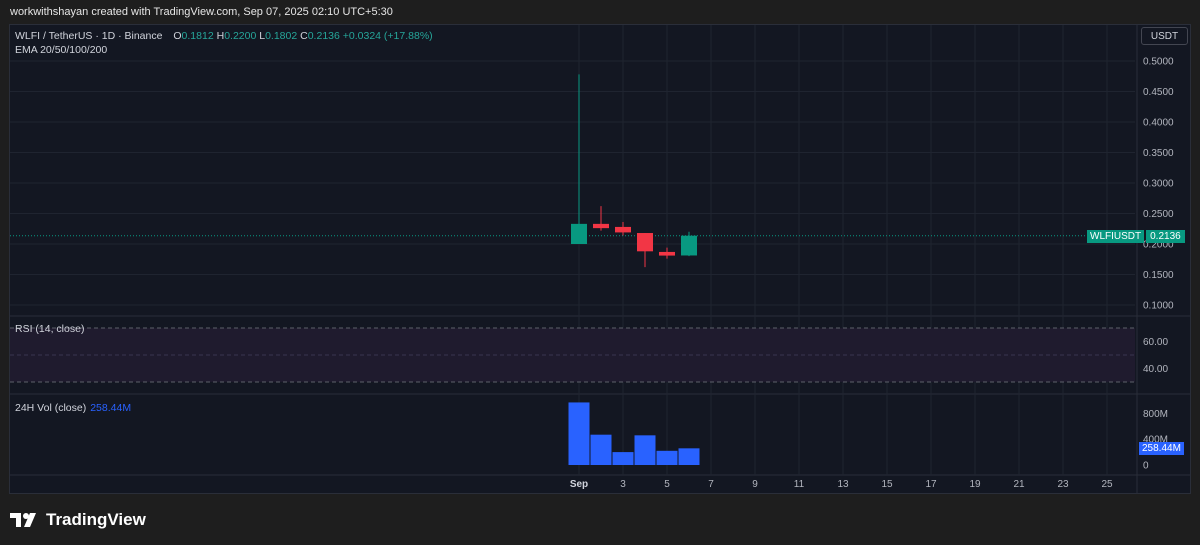  I want to click on rsi-tick-label: 40.00, so click(1155, 369).